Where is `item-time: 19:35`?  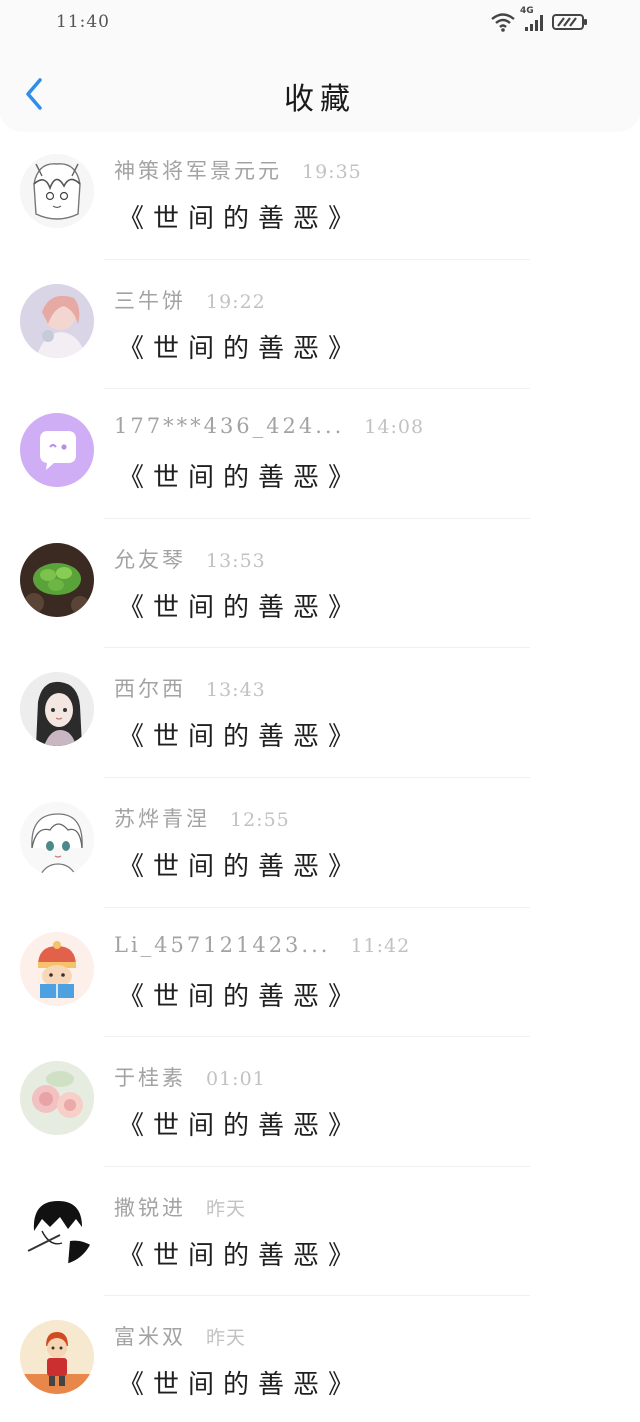 item-time: 19:35 is located at coordinates (332, 172).